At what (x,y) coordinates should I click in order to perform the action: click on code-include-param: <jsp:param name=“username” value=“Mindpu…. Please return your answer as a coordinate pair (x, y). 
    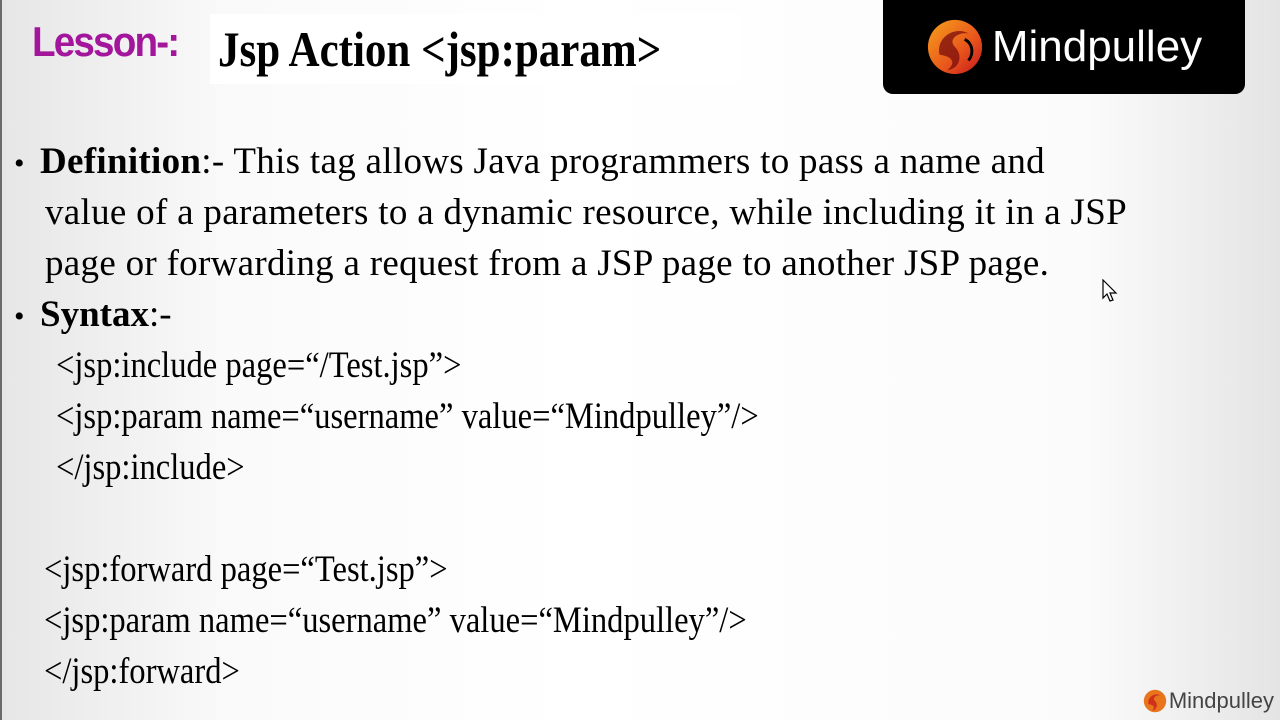
    Looking at the image, I should click on (407, 416).